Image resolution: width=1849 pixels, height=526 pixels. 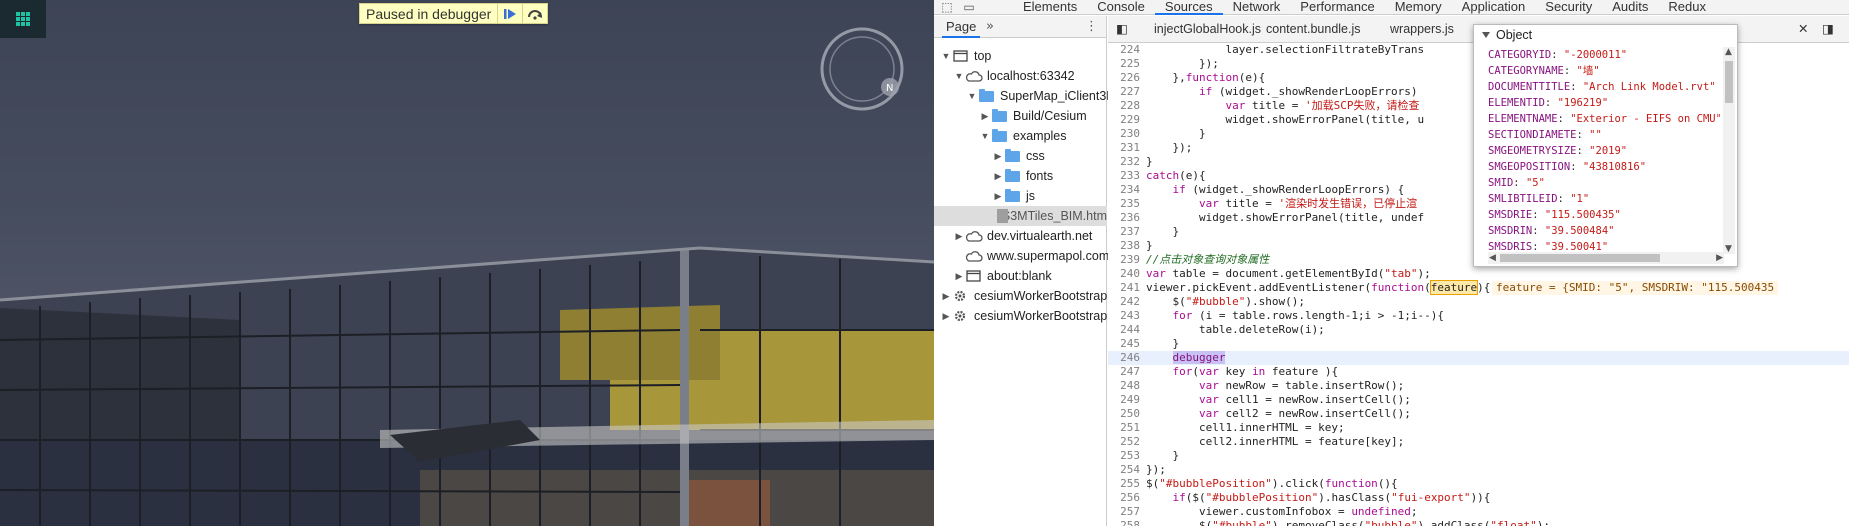 I want to click on scroll-down-icon: ▼, so click(x=1728, y=249).